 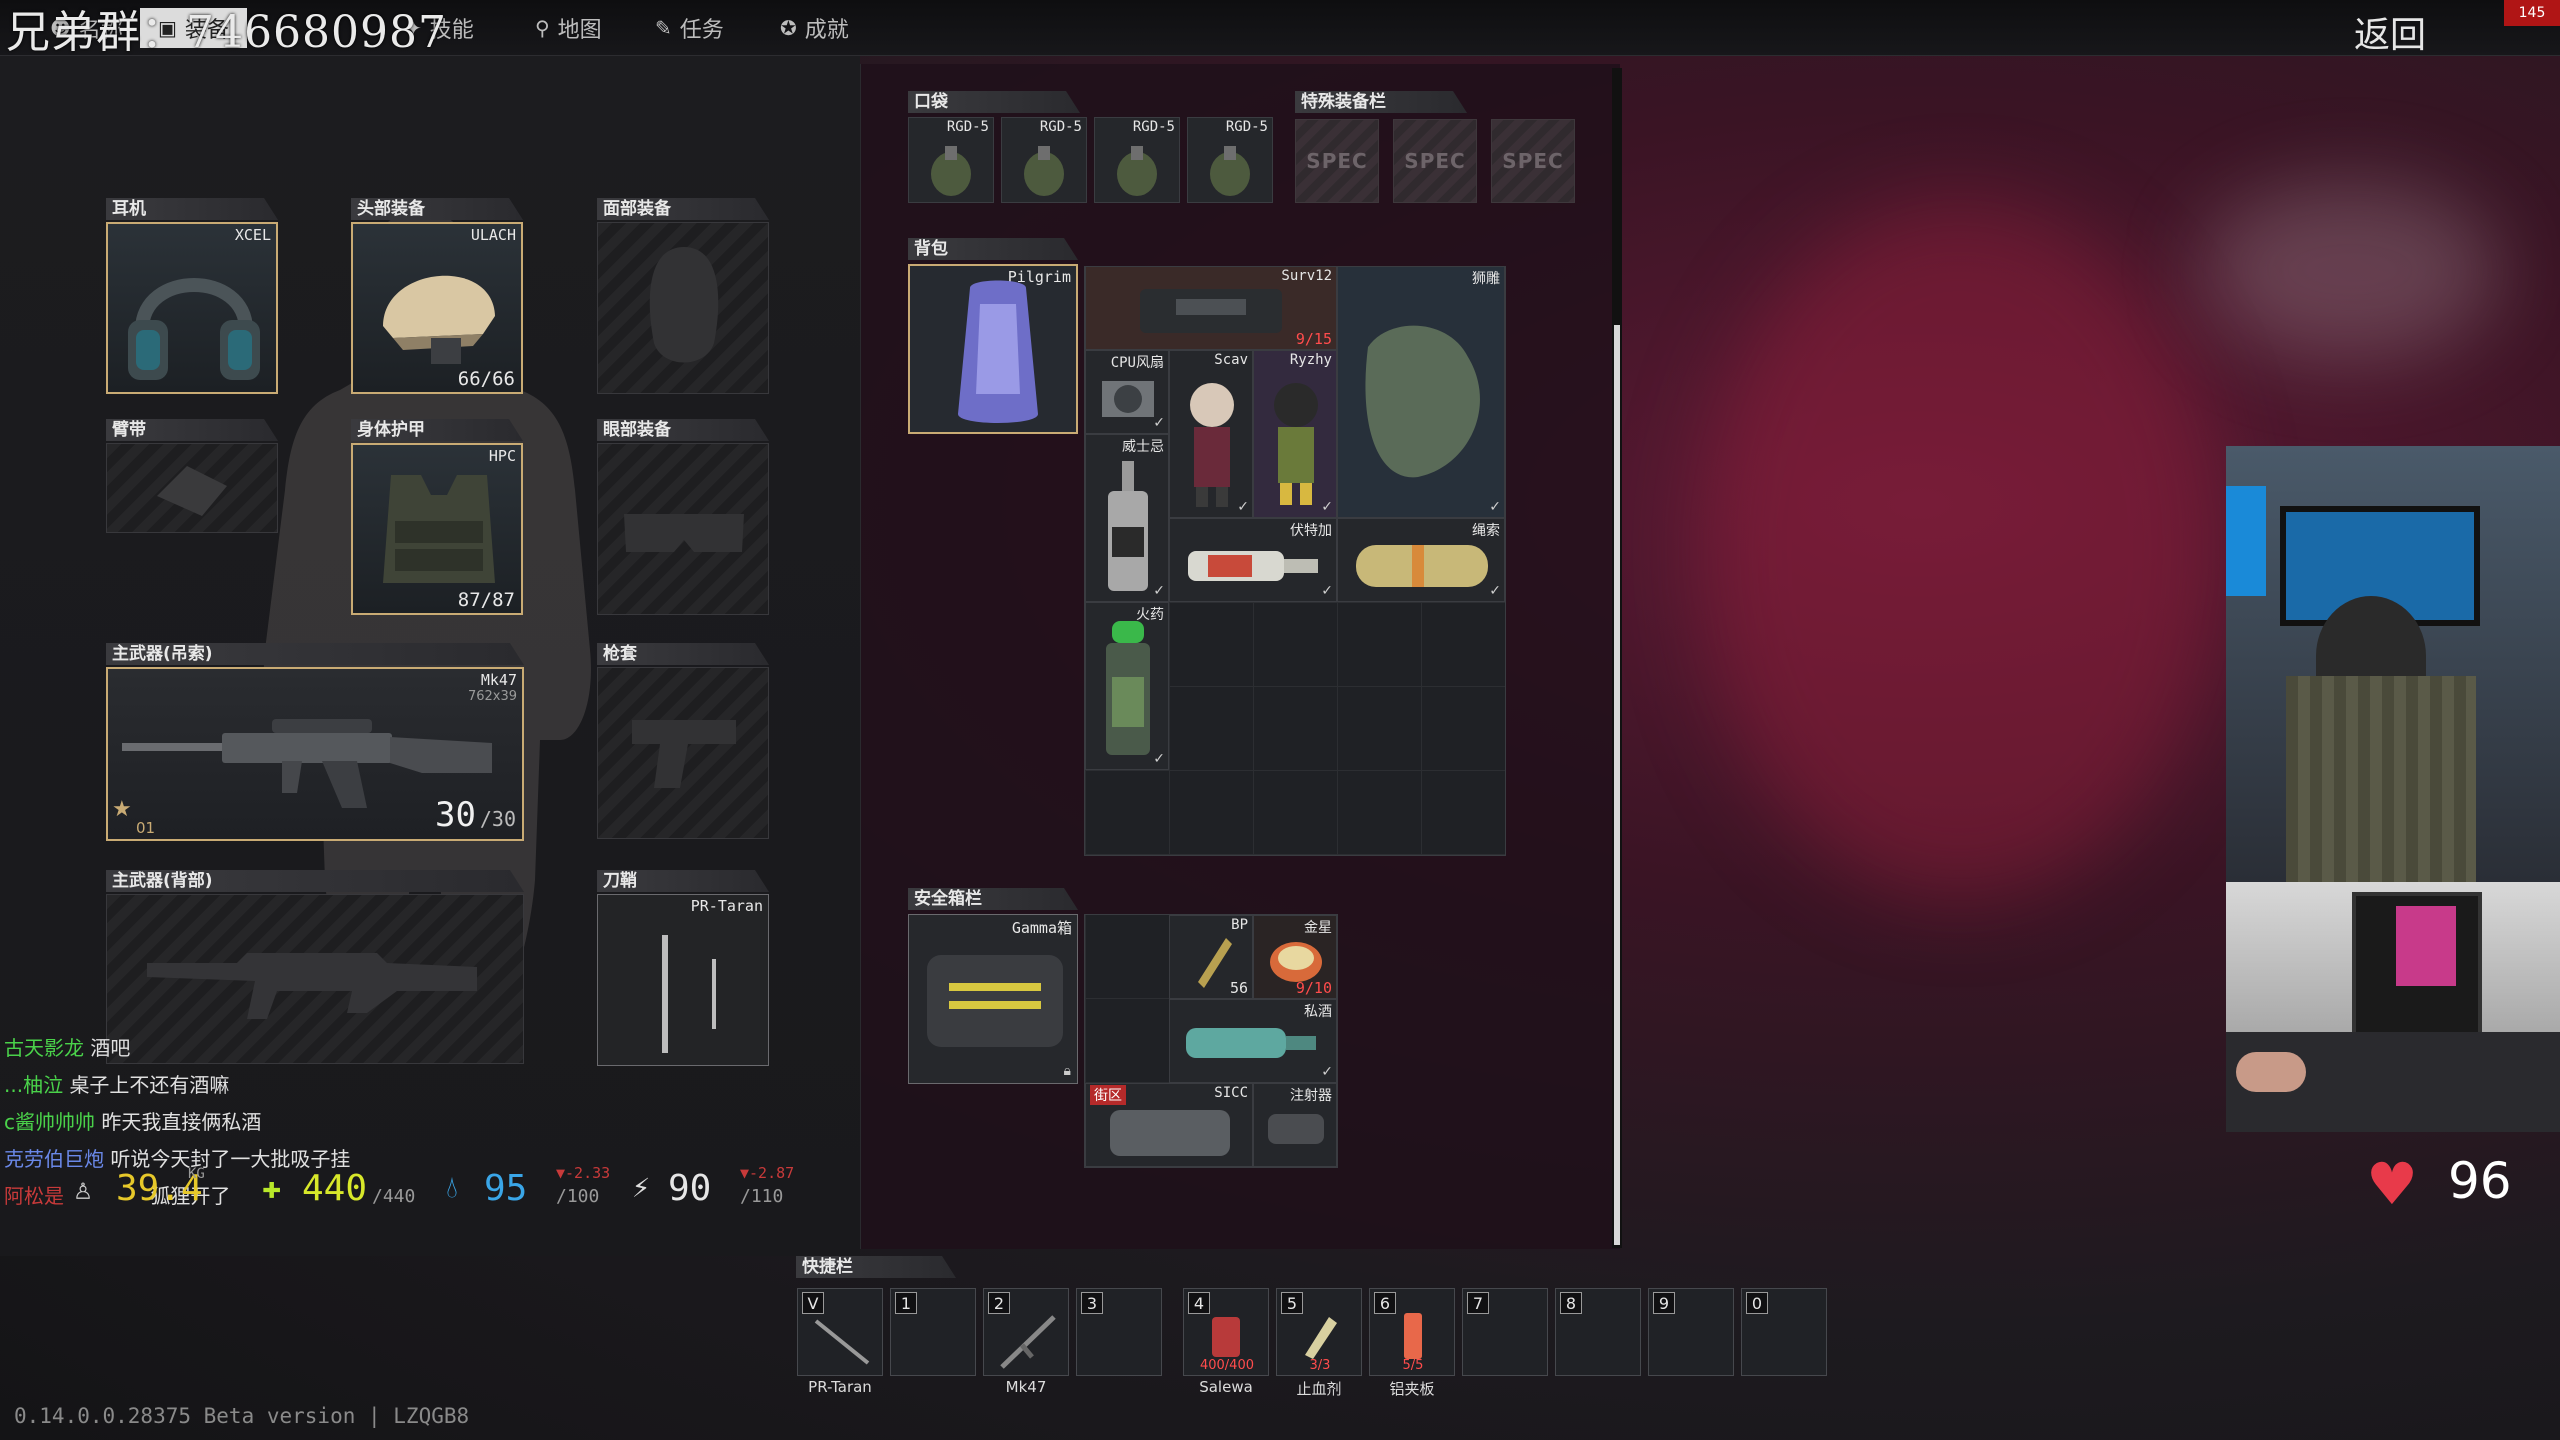 What do you see at coordinates (1505, 1332) in the screenshot?
I see `quickbar-slot: 7` at bounding box center [1505, 1332].